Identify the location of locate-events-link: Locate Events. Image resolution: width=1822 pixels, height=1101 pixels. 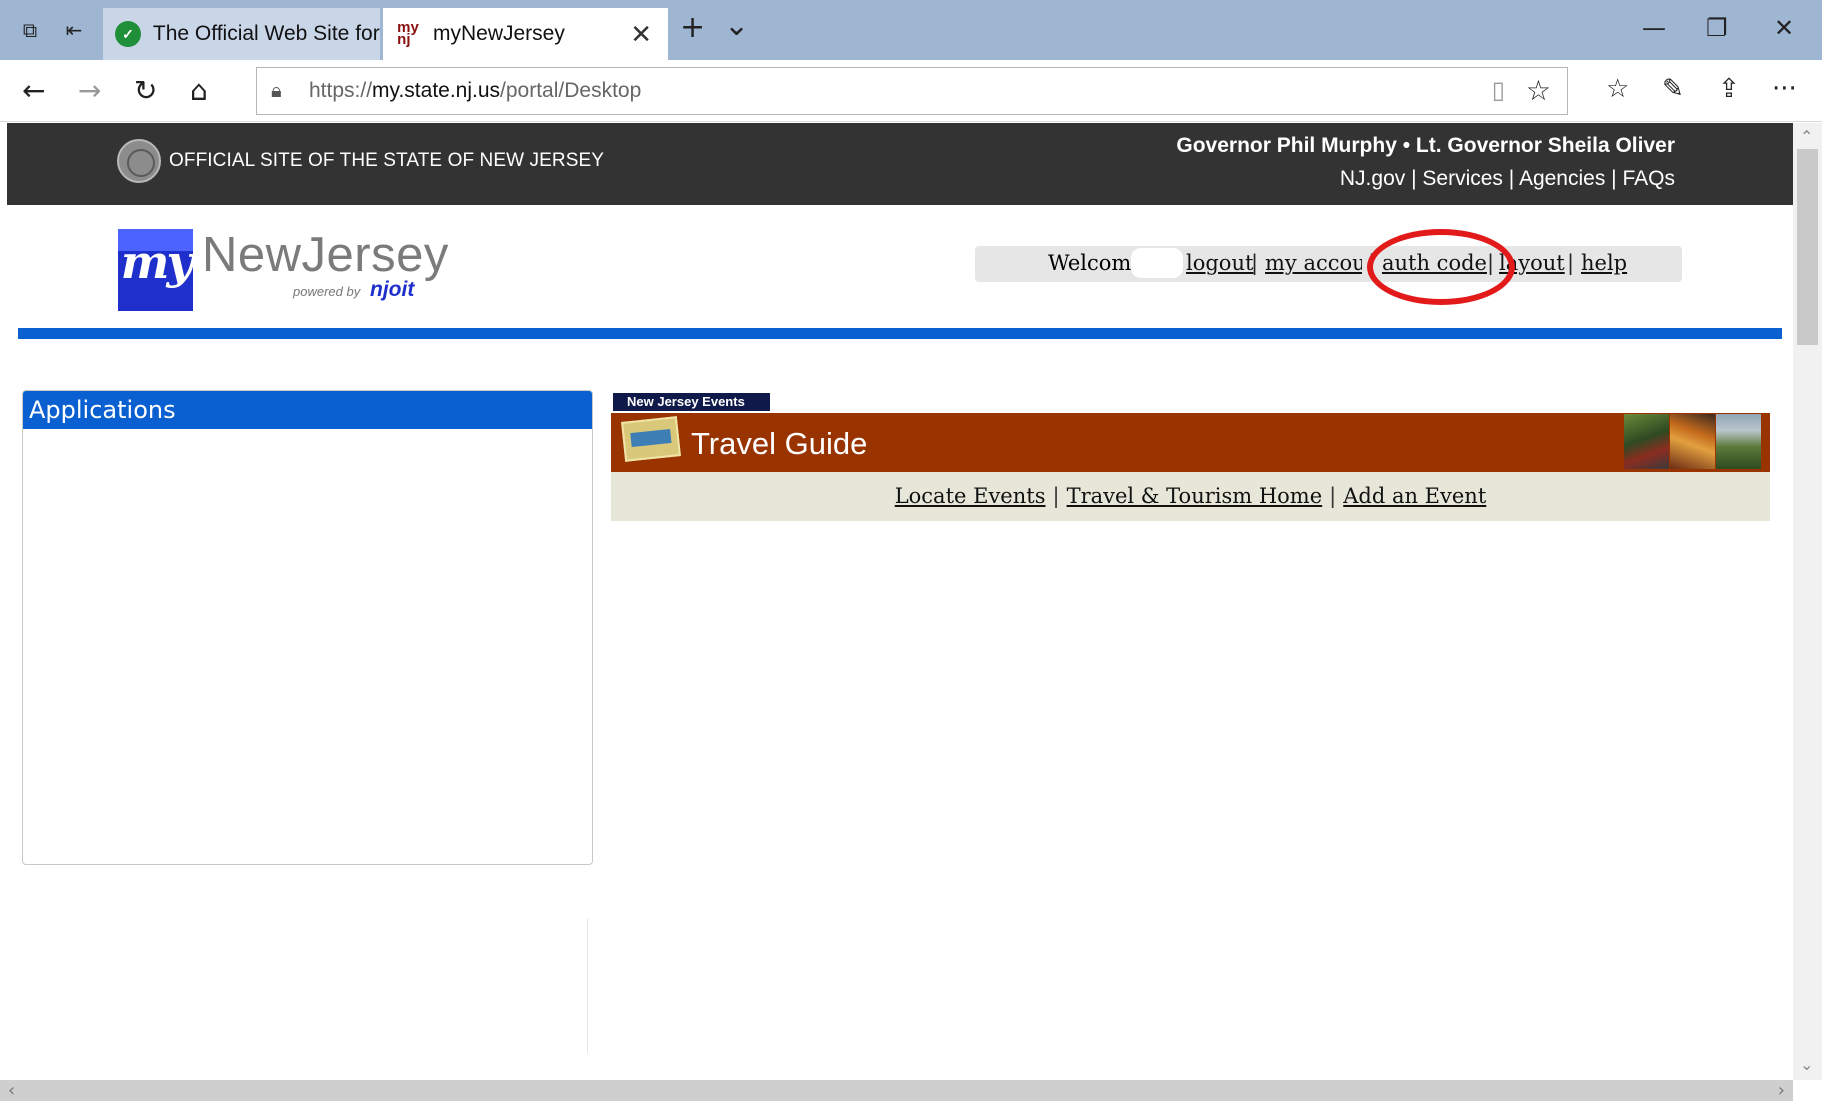
(970, 496).